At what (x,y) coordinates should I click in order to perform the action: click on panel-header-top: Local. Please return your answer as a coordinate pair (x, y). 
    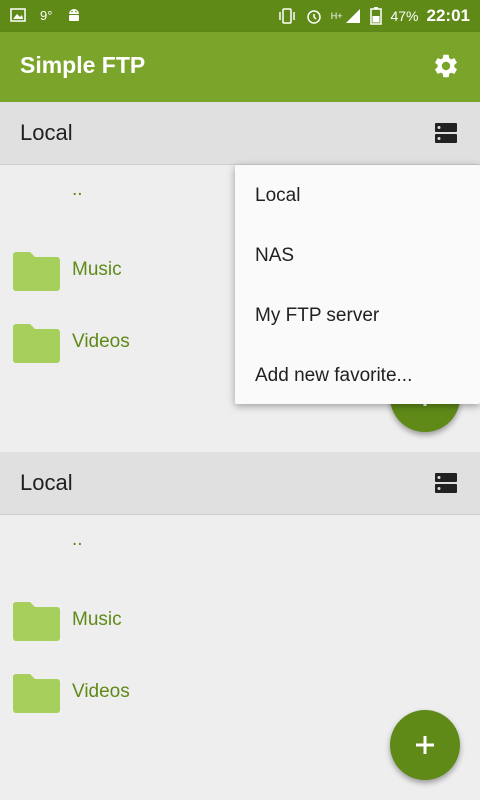
    Looking at the image, I should click on (240, 133).